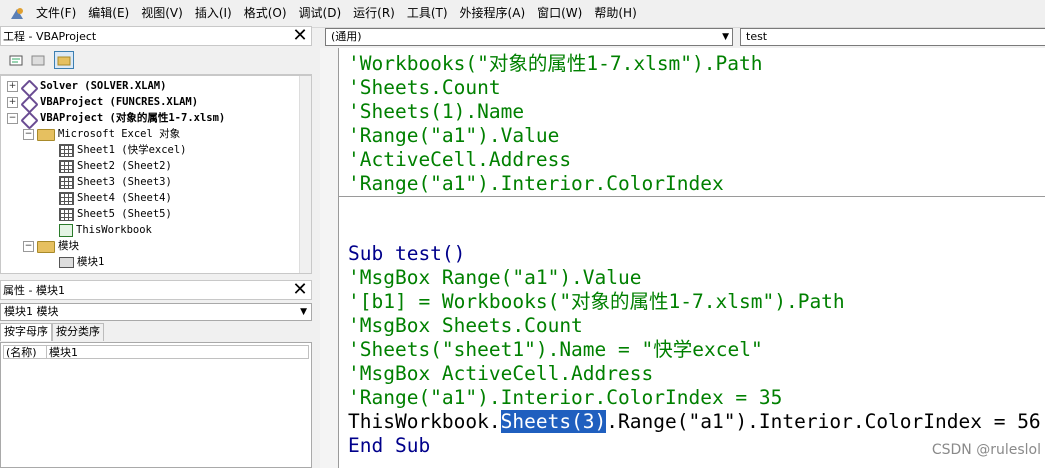 The width and height of the screenshot is (1045, 468). What do you see at coordinates (133, 118) in the screenshot?
I see `tree-node-label: VBAProject (对象的属性1-7.xlsm)` at bounding box center [133, 118].